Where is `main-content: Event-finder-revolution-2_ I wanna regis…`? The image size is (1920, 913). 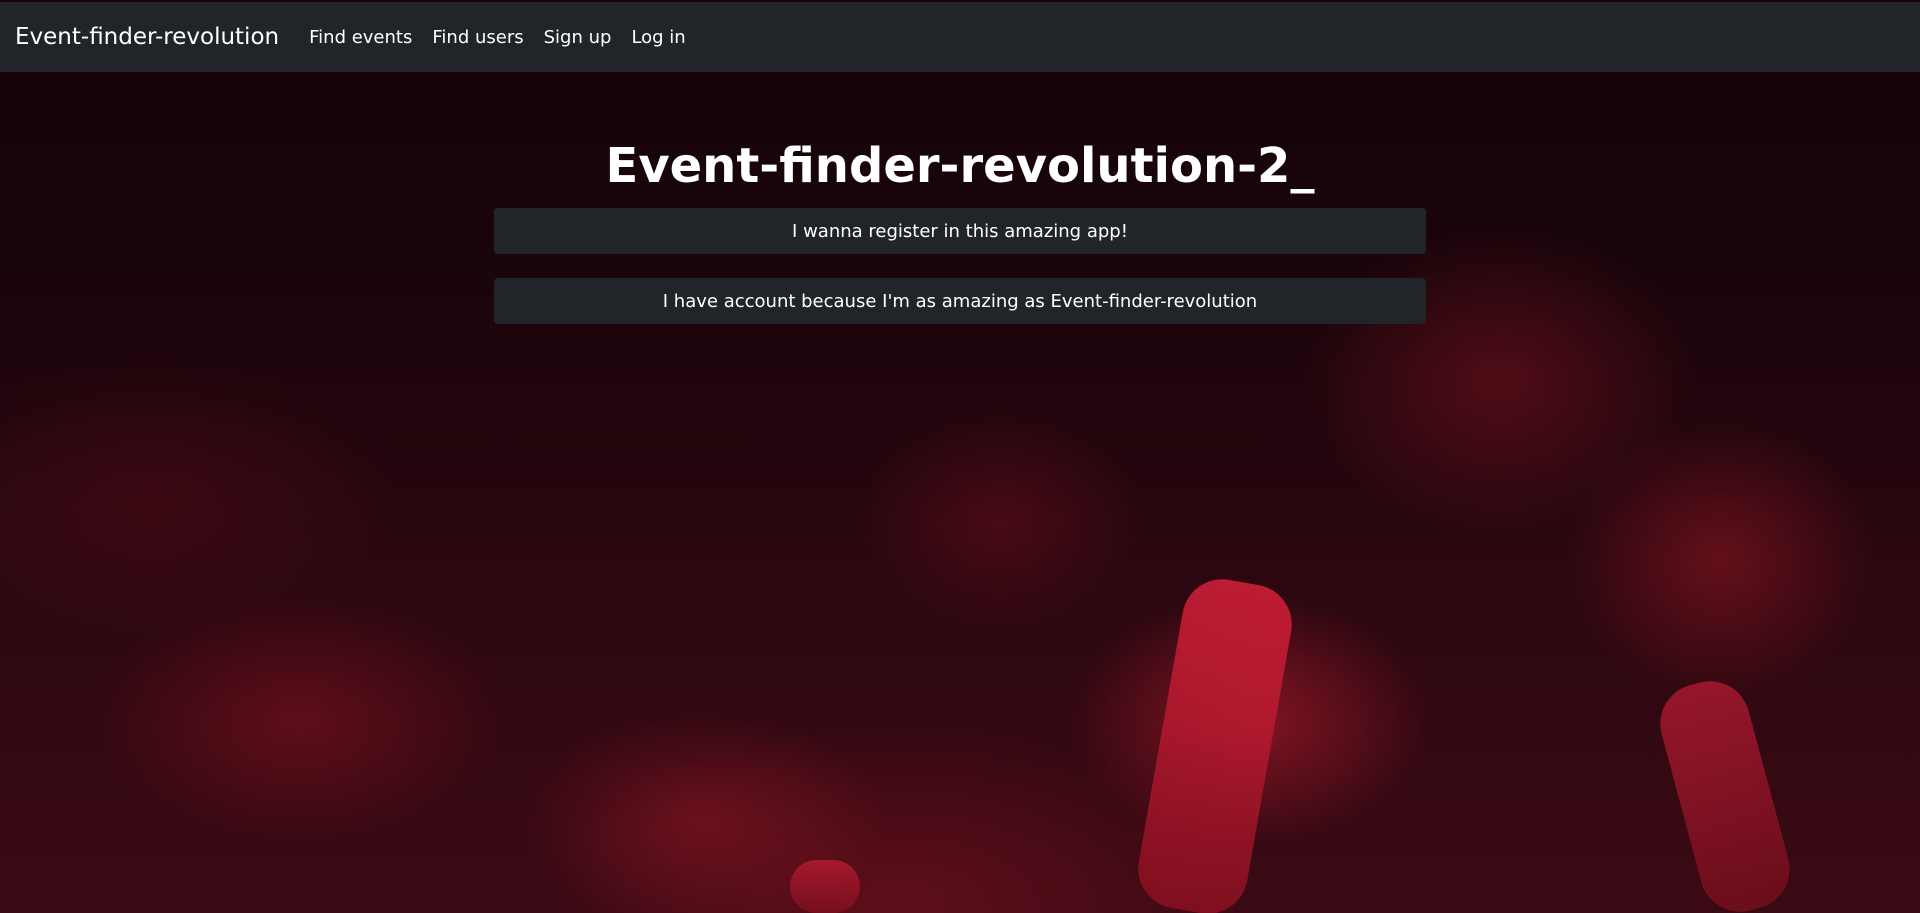 main-content: Event-finder-revolution-2_ I wanna regis… is located at coordinates (960, 234).